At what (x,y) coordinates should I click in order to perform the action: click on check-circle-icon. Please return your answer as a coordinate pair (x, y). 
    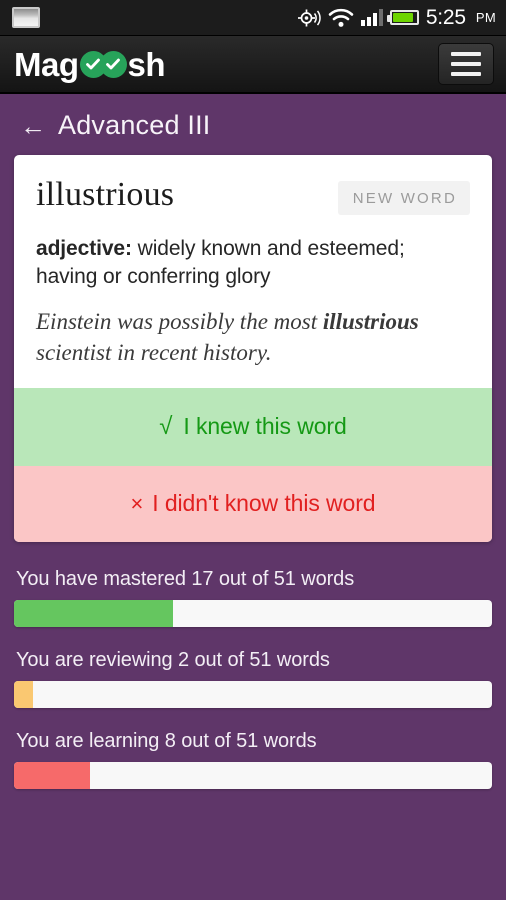
    Looking at the image, I should click on (113, 64).